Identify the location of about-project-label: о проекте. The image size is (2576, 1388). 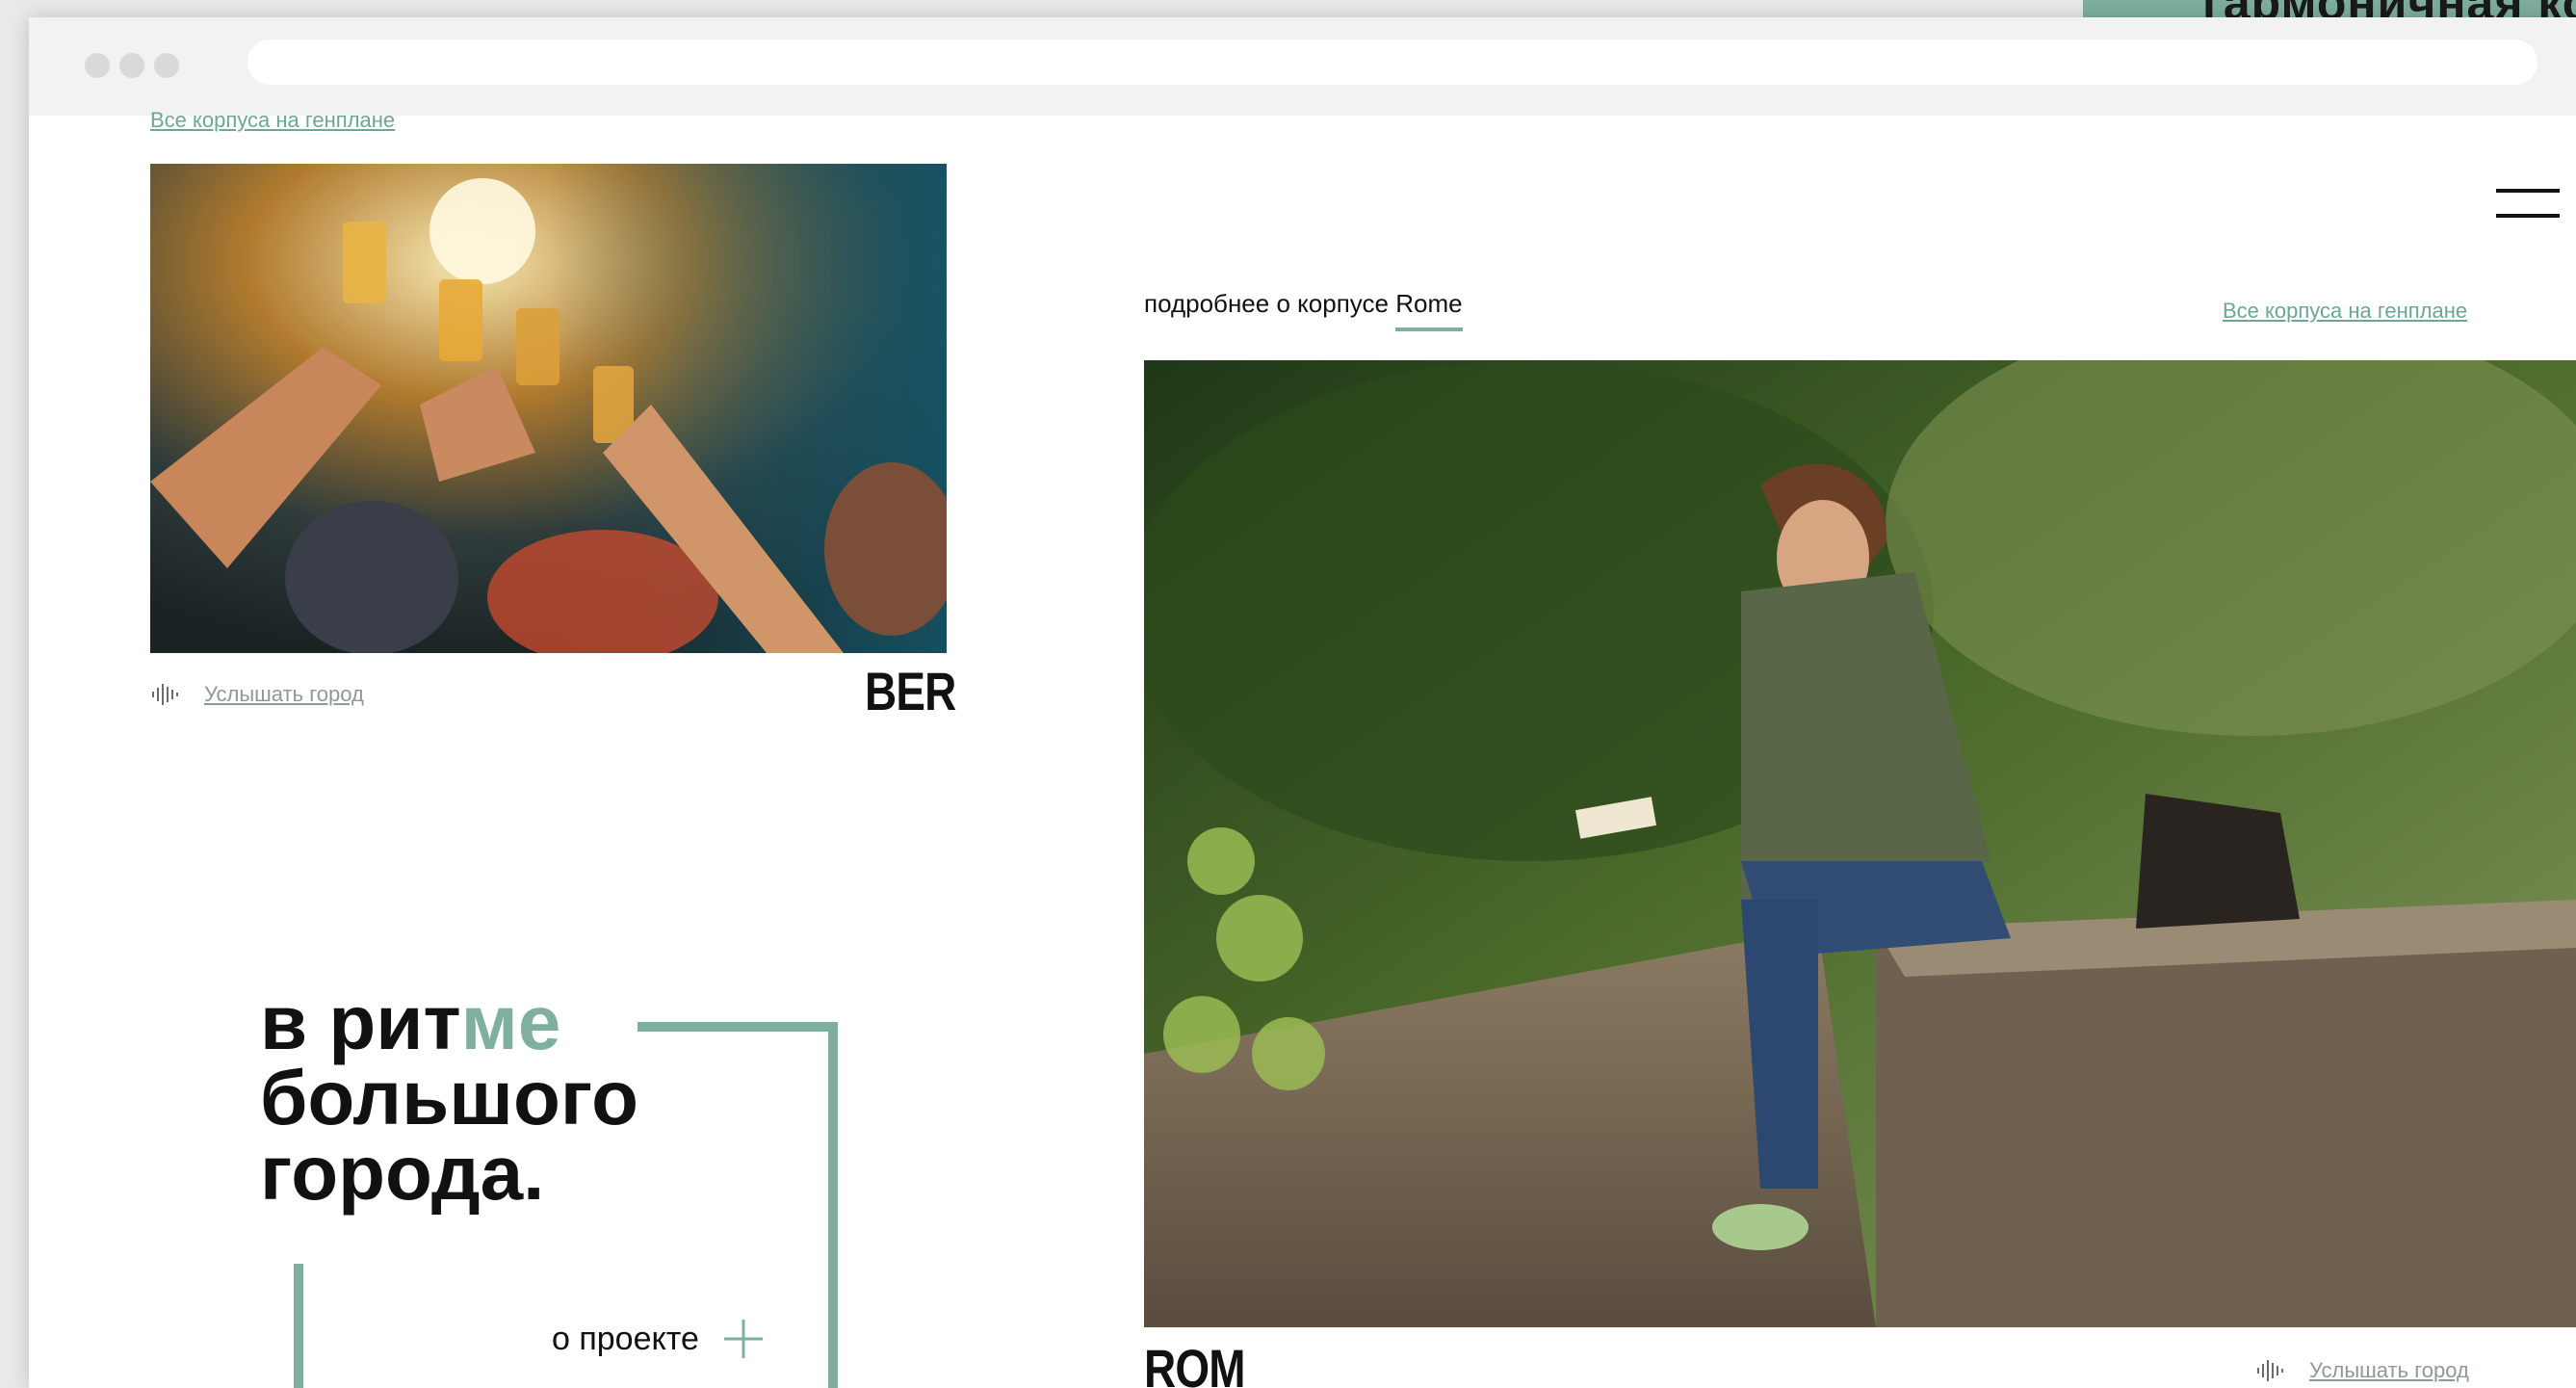
(625, 1338).